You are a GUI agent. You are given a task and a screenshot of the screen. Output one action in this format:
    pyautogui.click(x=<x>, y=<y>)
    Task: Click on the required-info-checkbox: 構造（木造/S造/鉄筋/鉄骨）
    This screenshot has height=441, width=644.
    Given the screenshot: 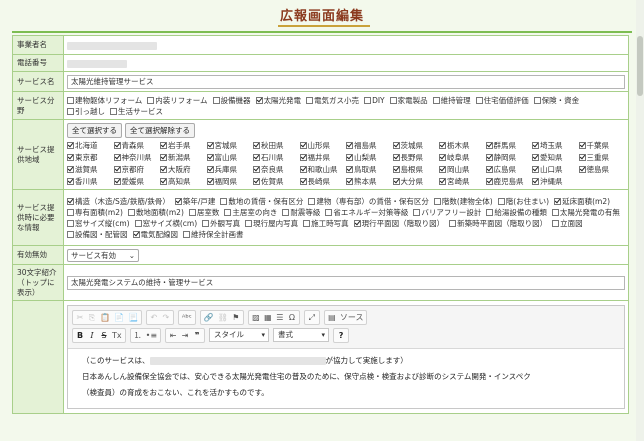 What is the action you would take?
    pyautogui.click(x=118, y=201)
    